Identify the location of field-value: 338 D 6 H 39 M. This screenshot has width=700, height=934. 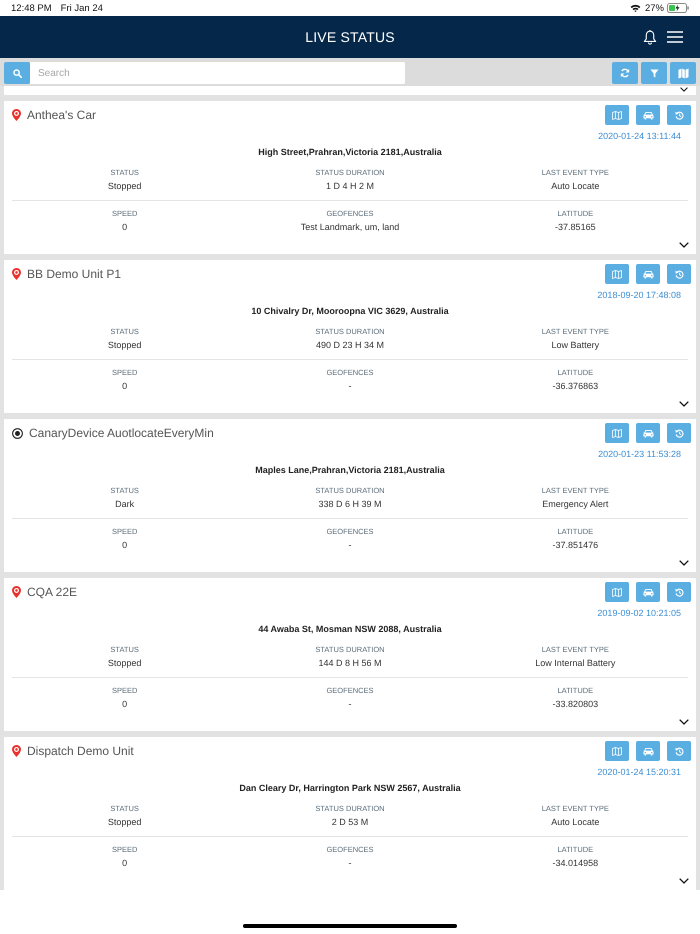
(350, 504).